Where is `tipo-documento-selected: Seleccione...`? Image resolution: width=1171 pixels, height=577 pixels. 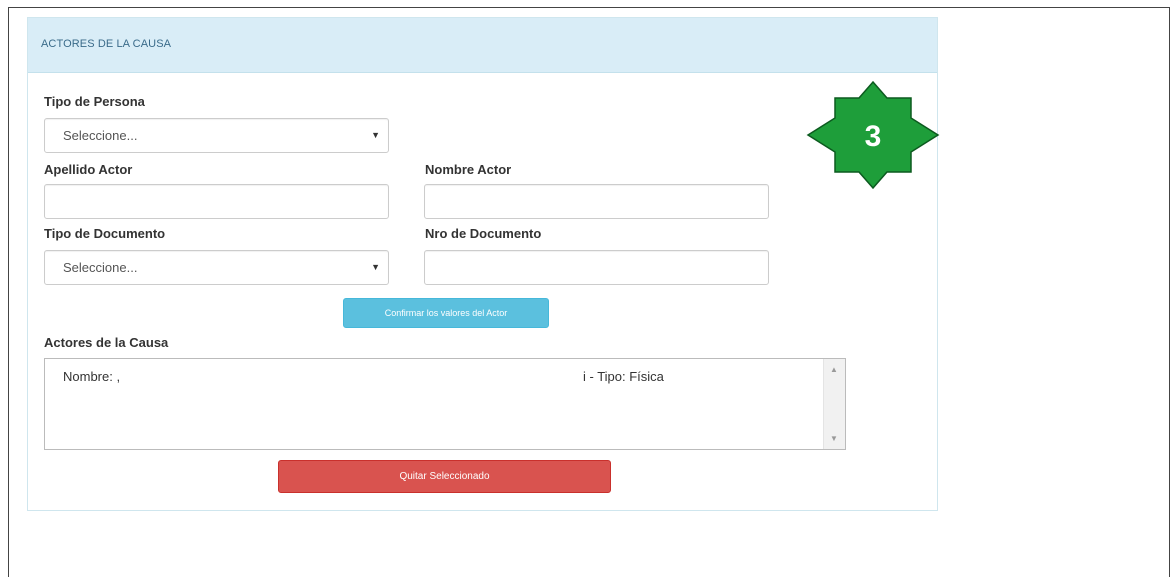 tipo-documento-selected: Seleccione... is located at coordinates (100, 267).